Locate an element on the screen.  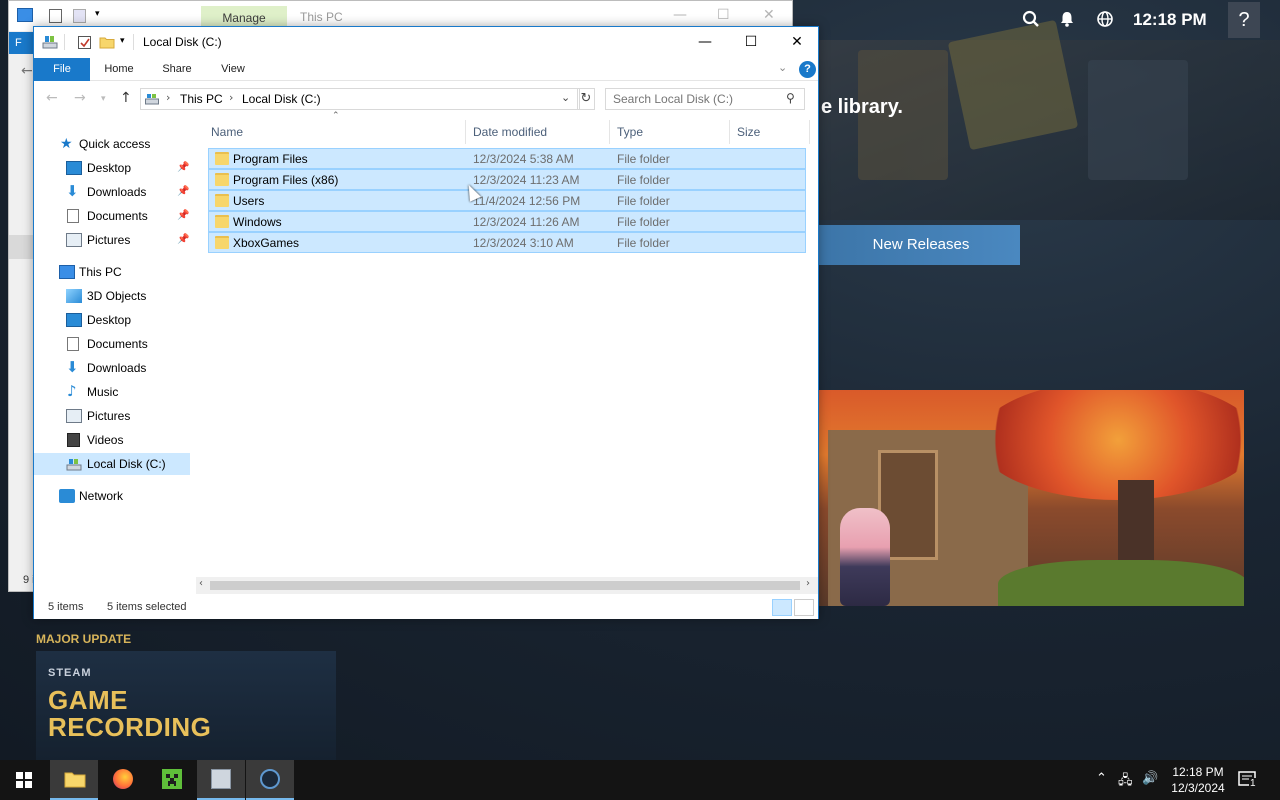
featured-game-art is located at coordinates (1031, 498).